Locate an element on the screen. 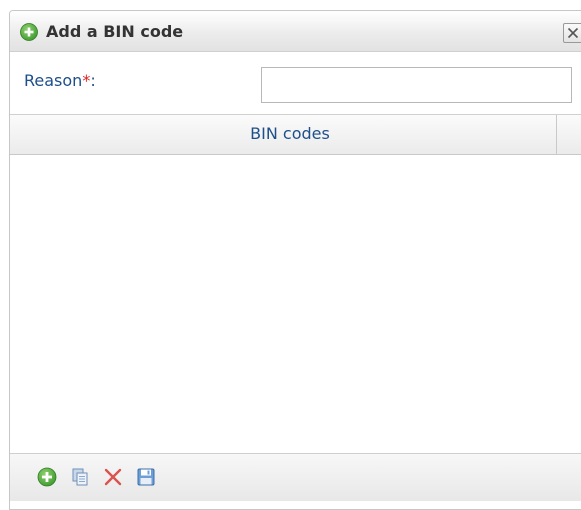 The height and width of the screenshot is (510, 581). reason-label-text: Reason is located at coordinates (53, 80).